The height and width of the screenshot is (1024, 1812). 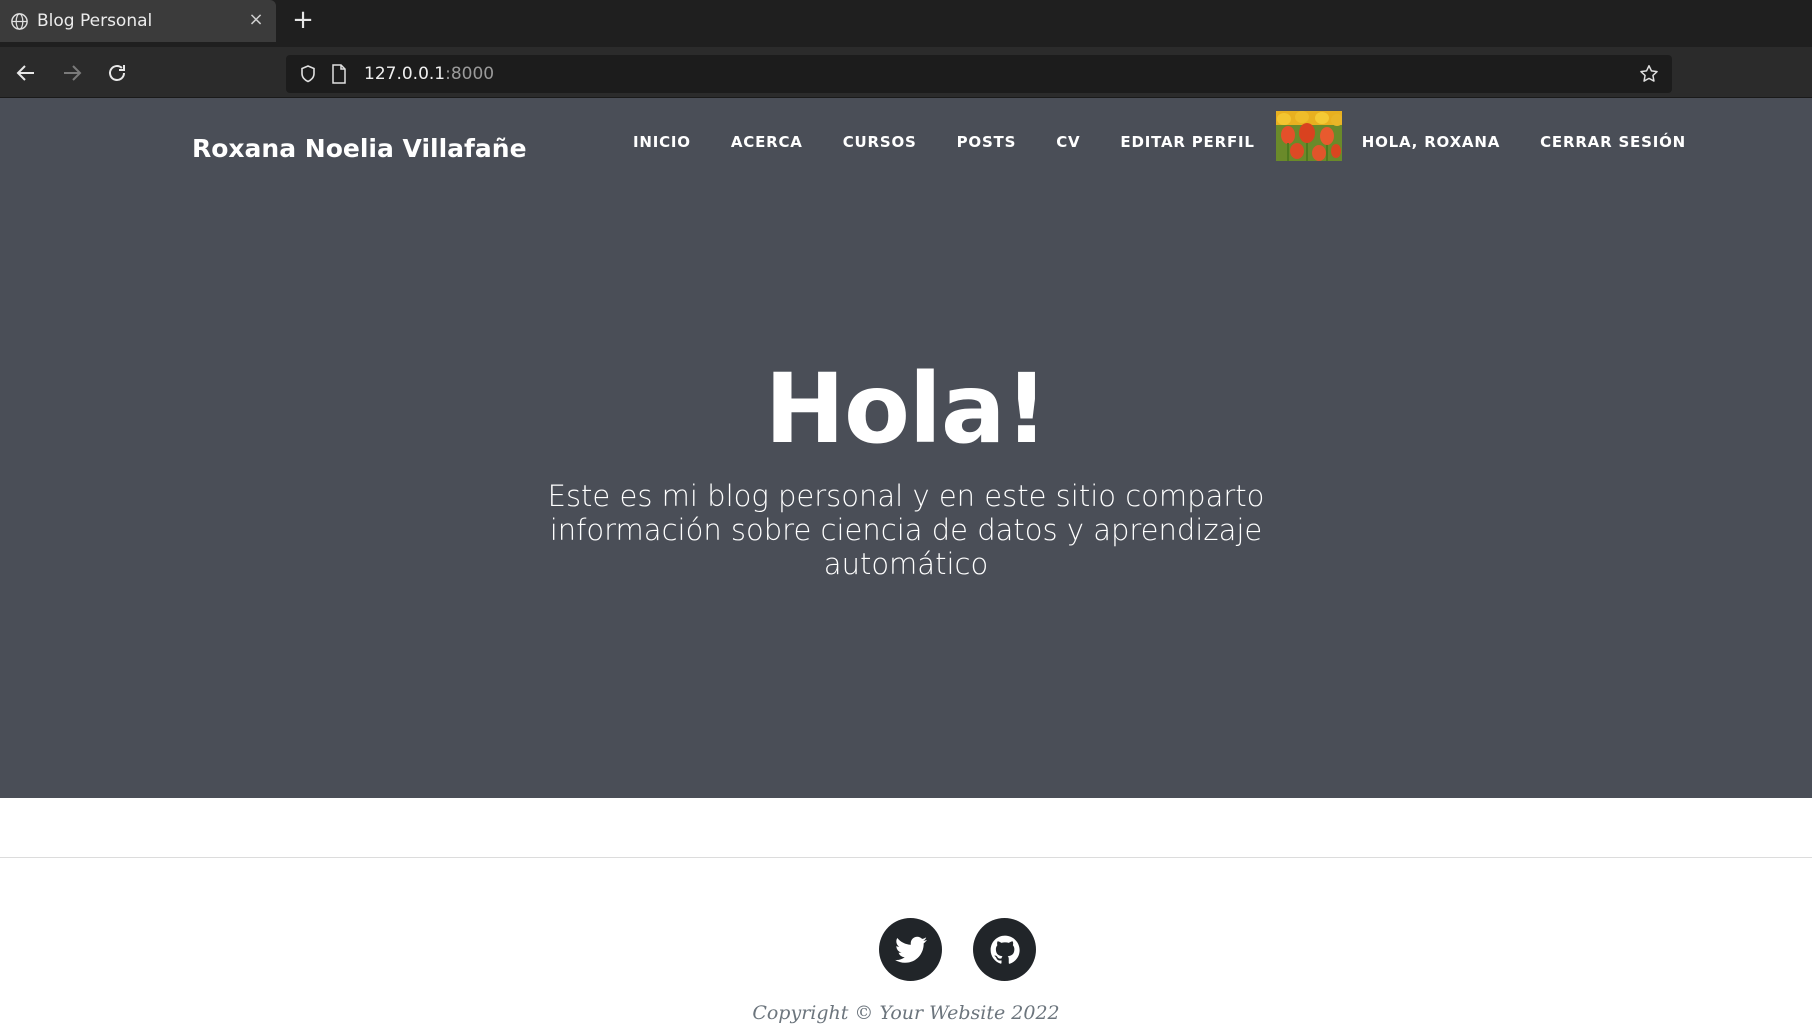 What do you see at coordinates (987, 142) in the screenshot?
I see `nav-posts: Posts` at bounding box center [987, 142].